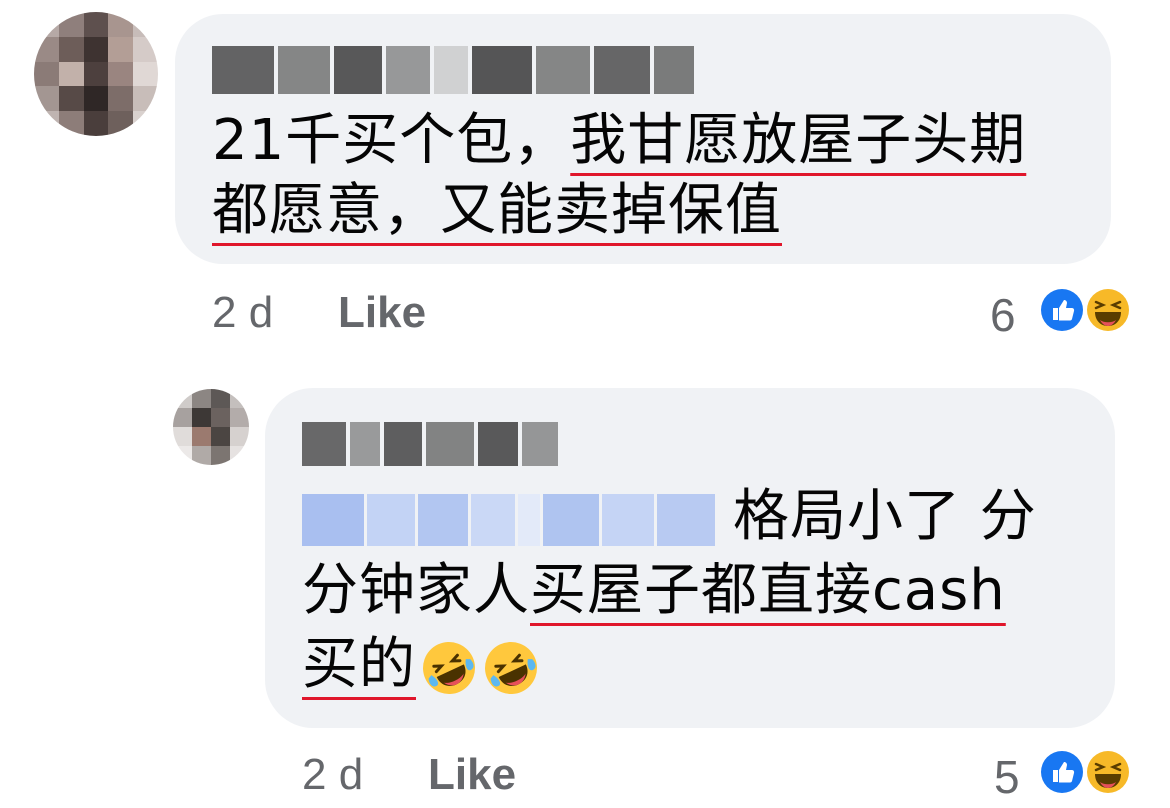  Describe the element at coordinates (453, 70) in the screenshot. I see `commenter-name-blurred` at that location.